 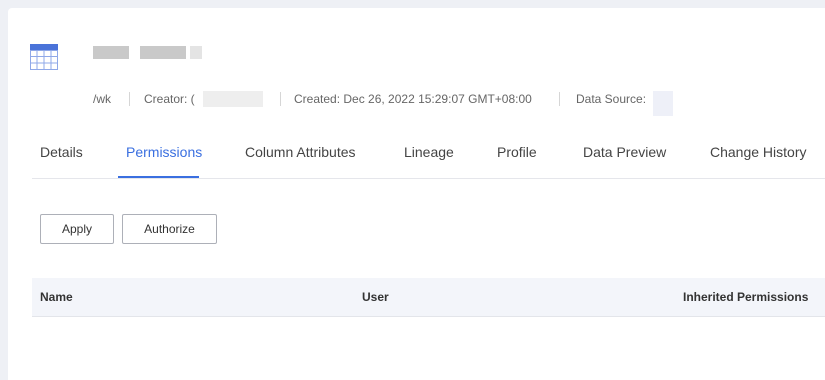 What do you see at coordinates (428, 297) in the screenshot?
I see `permissions-table-header: Name User Inherited Permissions` at bounding box center [428, 297].